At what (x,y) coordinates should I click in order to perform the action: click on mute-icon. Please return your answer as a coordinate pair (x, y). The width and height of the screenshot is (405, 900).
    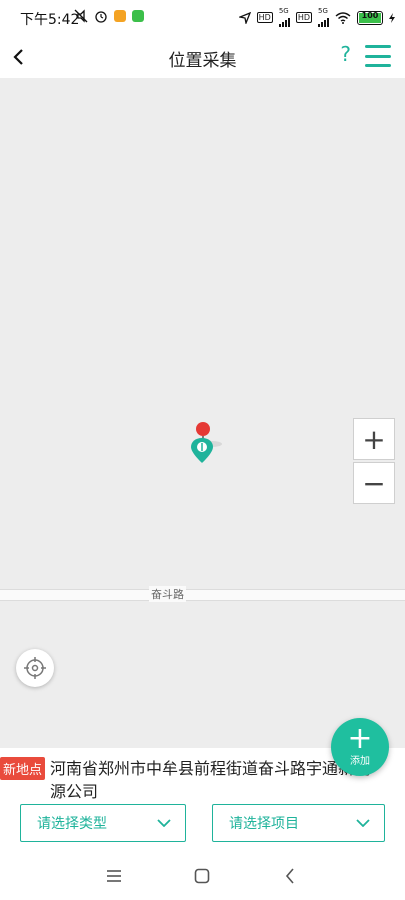
    Looking at the image, I should click on (81, 16).